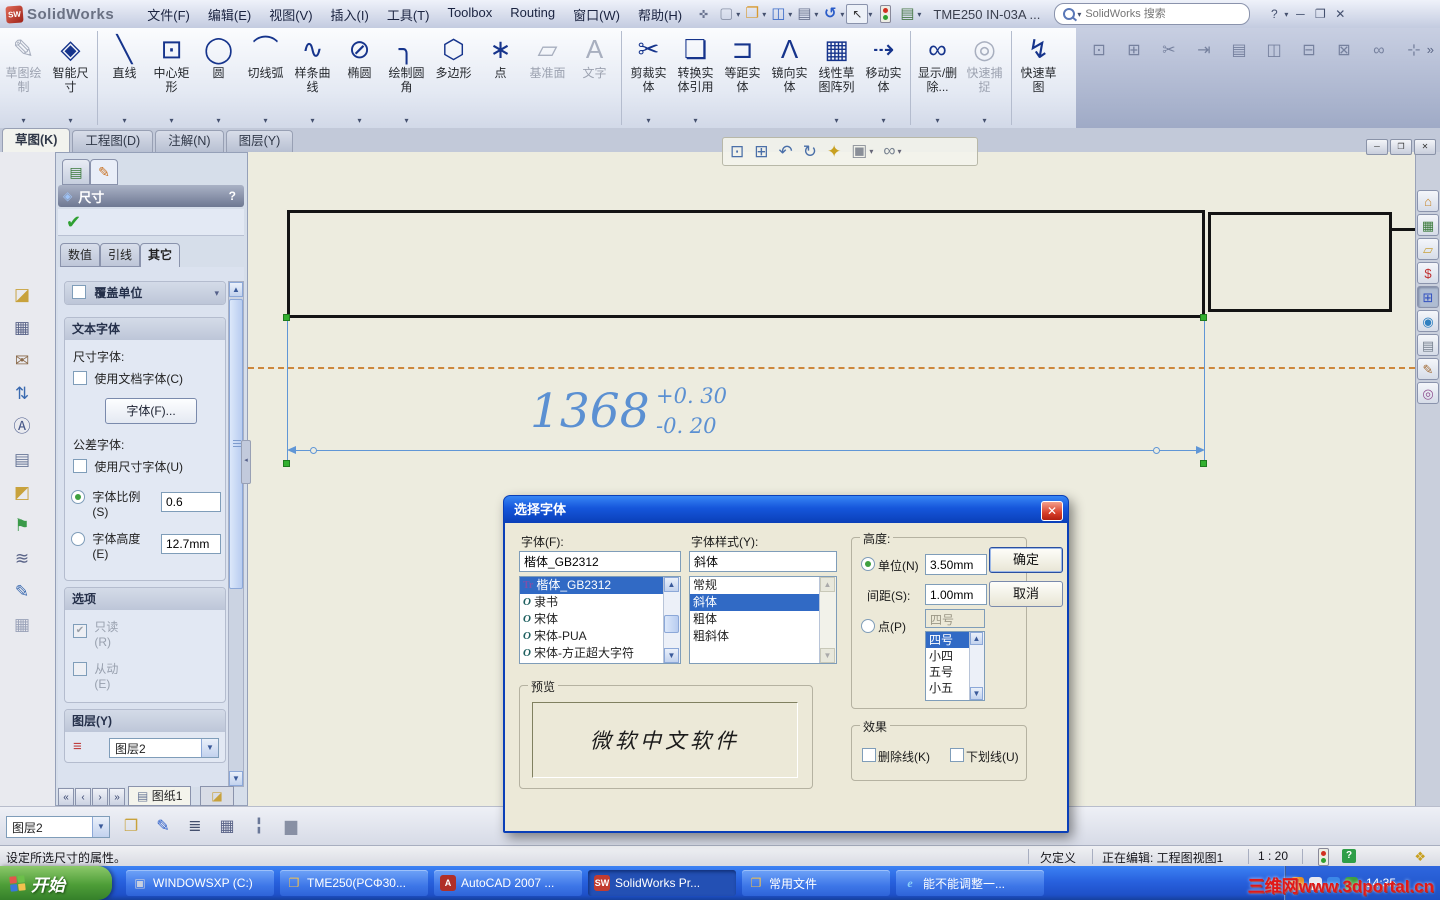  Describe the element at coordinates (265, 78) in the screenshot. I see `tangent-arc-button: ⌒ 切线弧 ▾` at that location.